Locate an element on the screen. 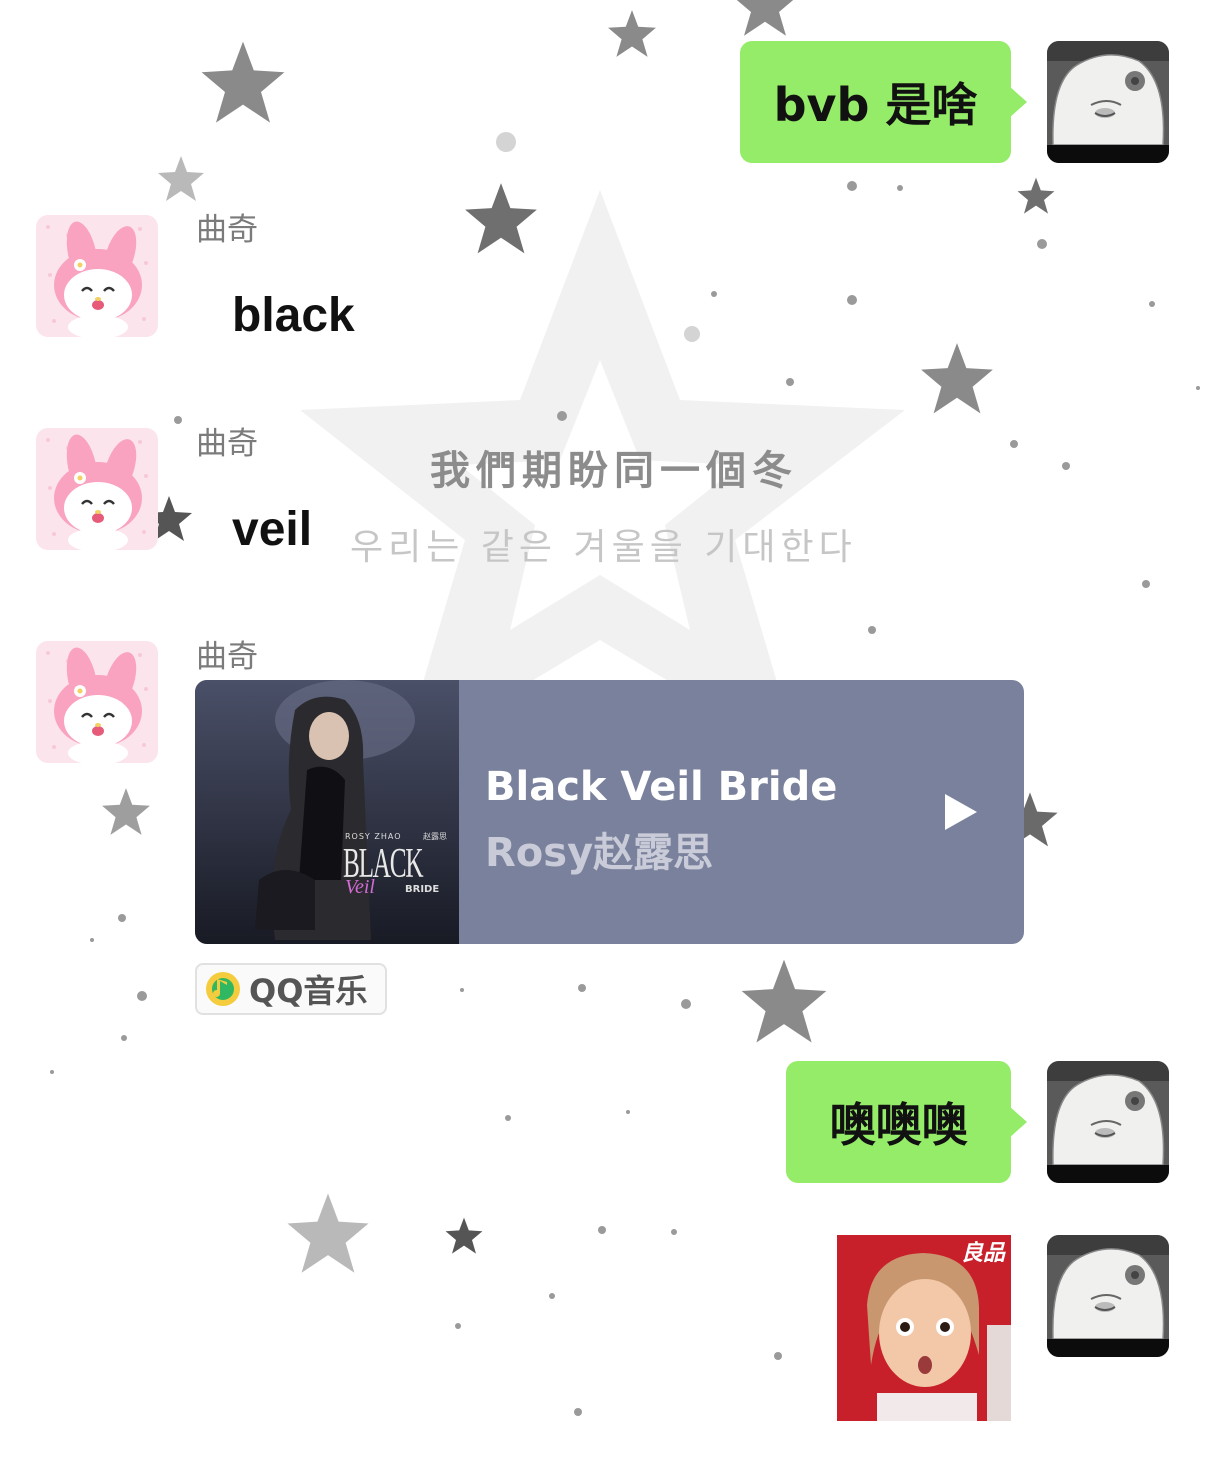 Image resolution: width=1206 pixels, height=1457 pixels. sticker-message: 良品 is located at coordinates (924, 1328).